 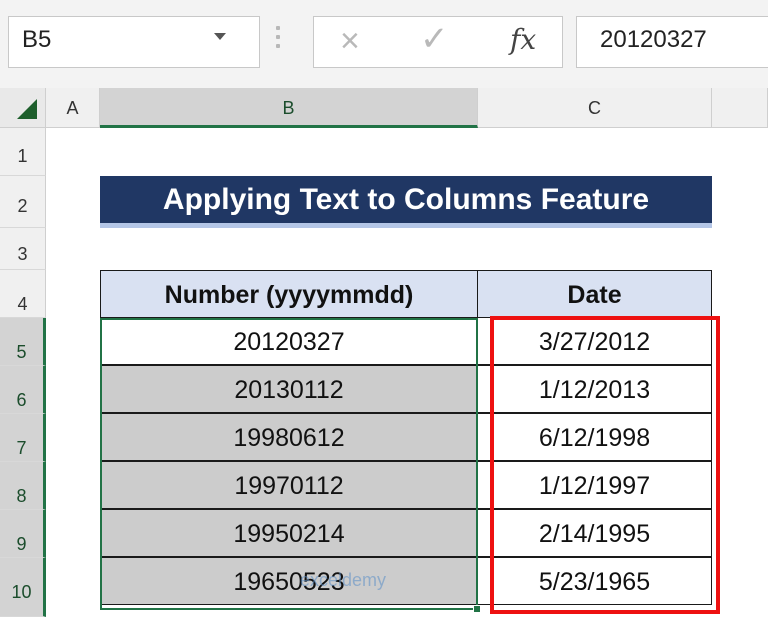 I want to click on row-header-2: 2, so click(x=23, y=202).